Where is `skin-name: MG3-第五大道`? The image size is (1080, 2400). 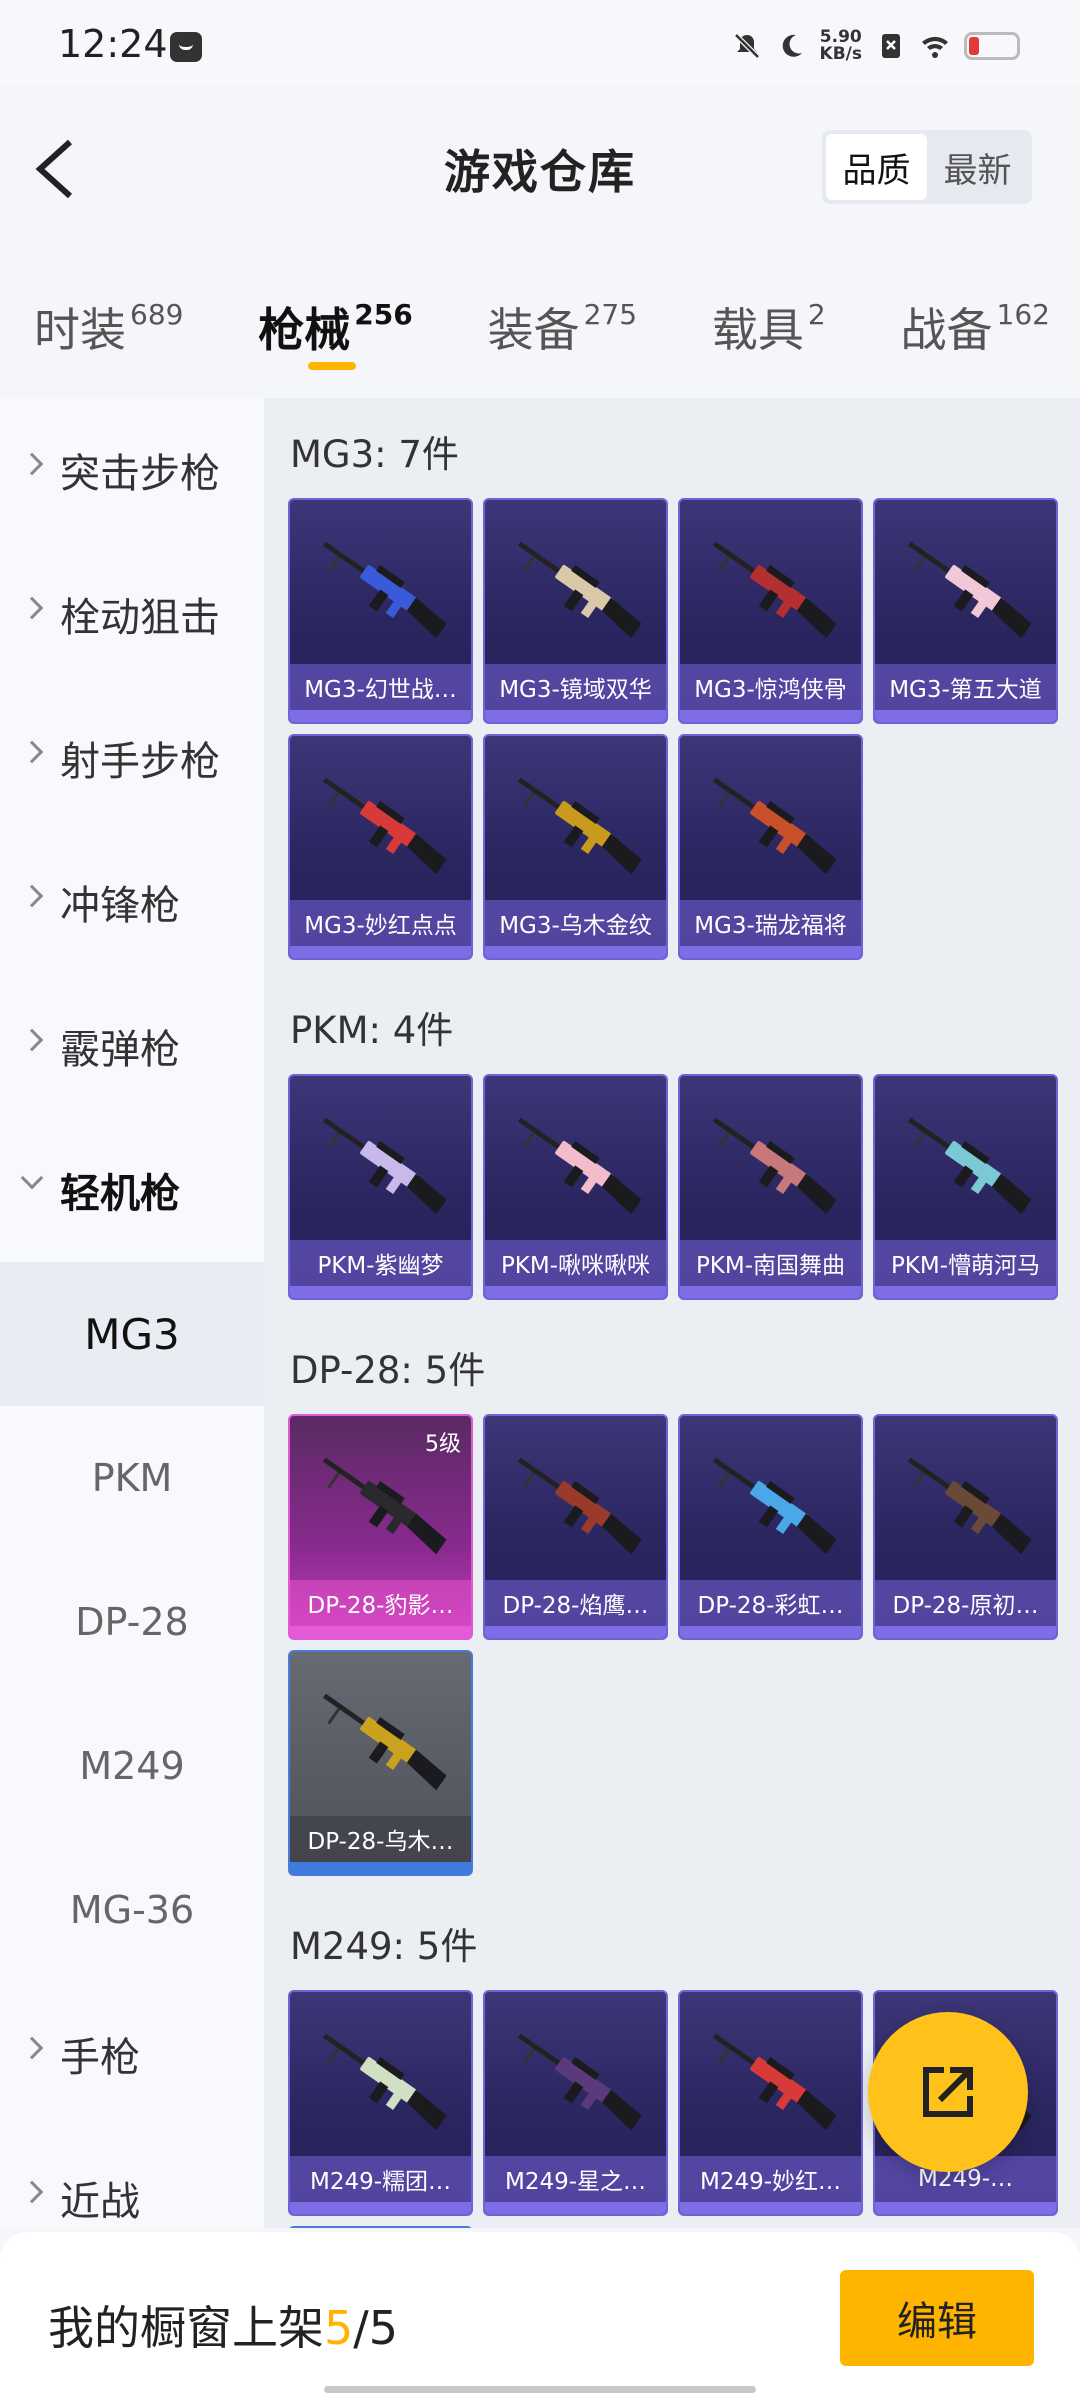
skin-name: MG3-第五大道 is located at coordinates (965, 687).